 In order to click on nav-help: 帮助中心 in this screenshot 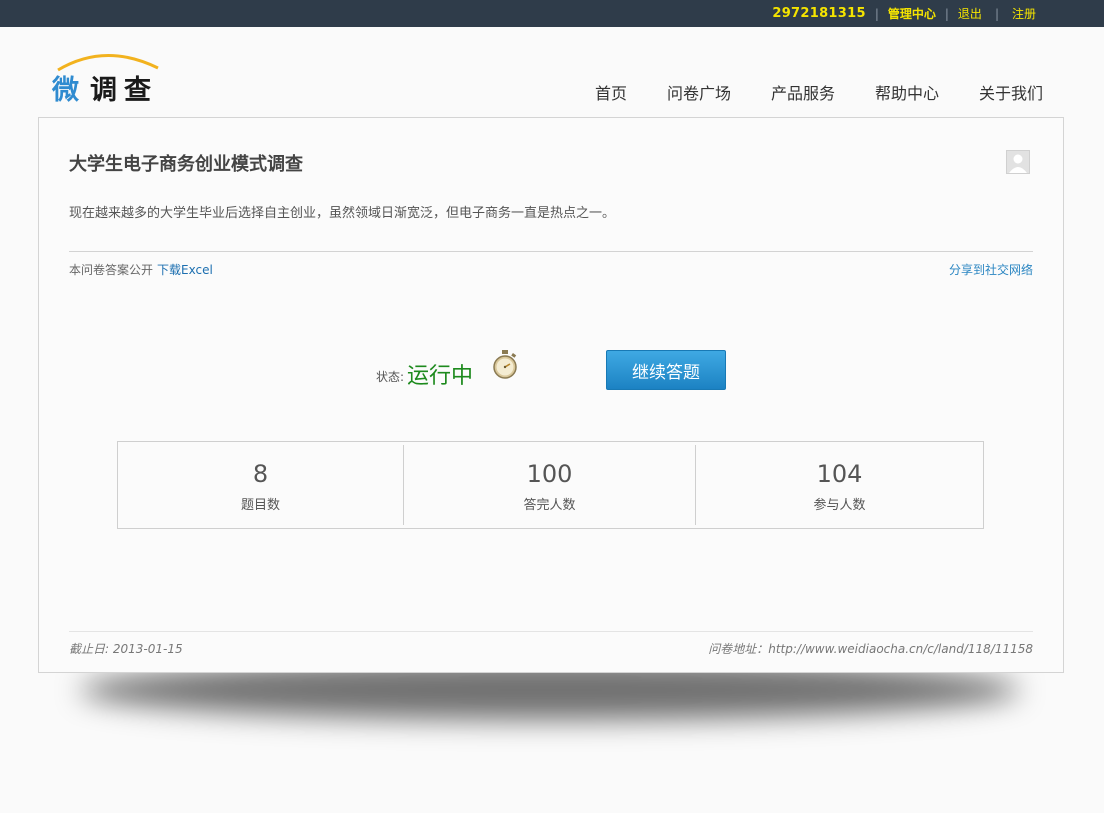, I will do `click(907, 92)`.